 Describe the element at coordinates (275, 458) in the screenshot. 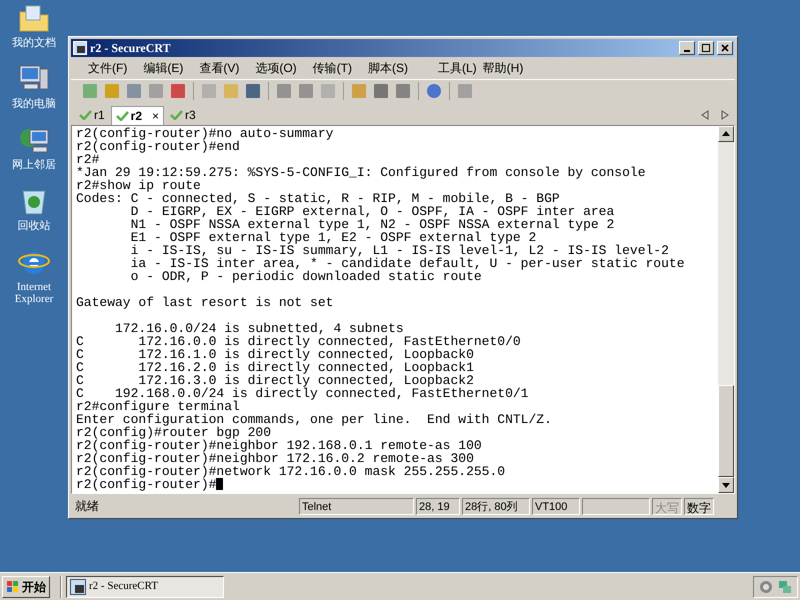

I see `terminal-line: r2(config-router)#neighbor 172.16.0.2 remote-as 300` at that location.